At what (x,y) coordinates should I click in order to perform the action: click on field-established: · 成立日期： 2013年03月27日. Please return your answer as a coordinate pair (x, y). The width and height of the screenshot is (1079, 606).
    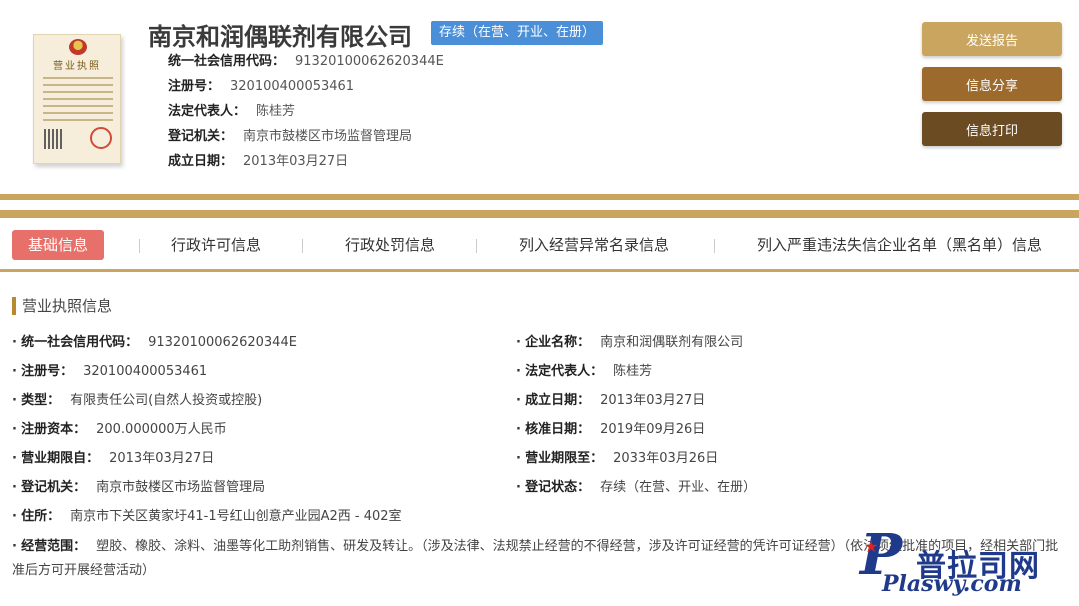
    Looking at the image, I should click on (611, 400).